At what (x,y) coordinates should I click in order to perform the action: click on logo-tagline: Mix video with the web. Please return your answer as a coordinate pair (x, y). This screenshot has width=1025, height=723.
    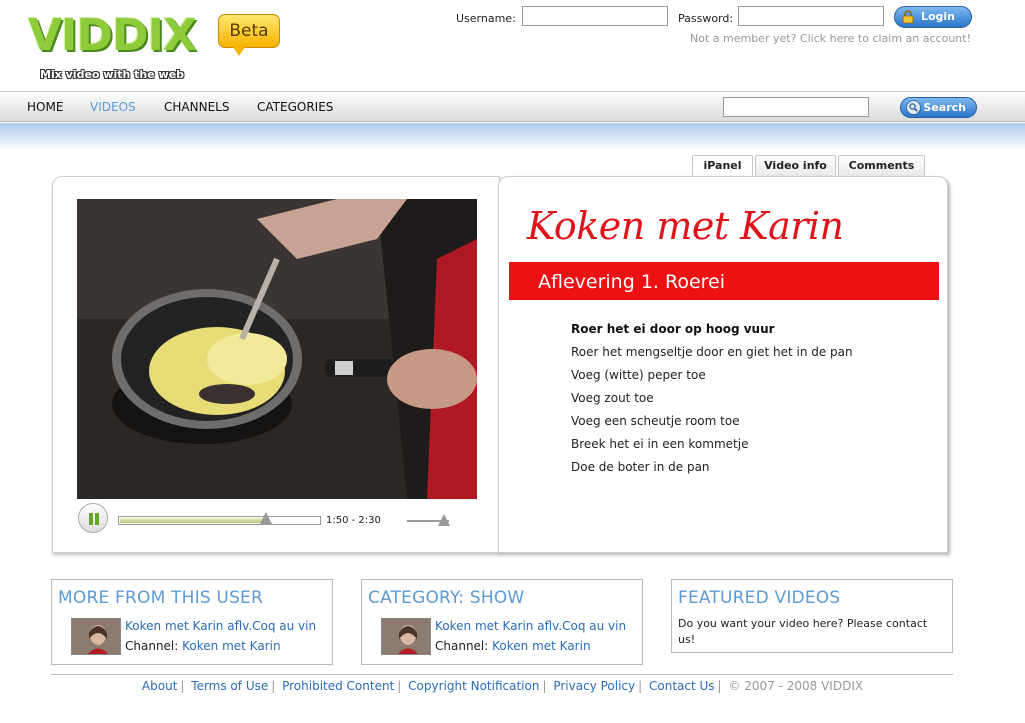
    Looking at the image, I should click on (112, 74).